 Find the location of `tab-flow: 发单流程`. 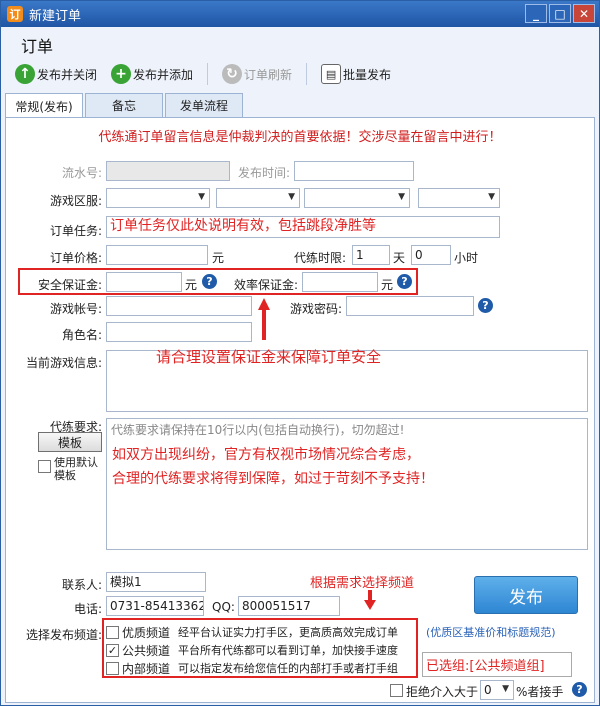

tab-flow: 发单流程 is located at coordinates (204, 105).